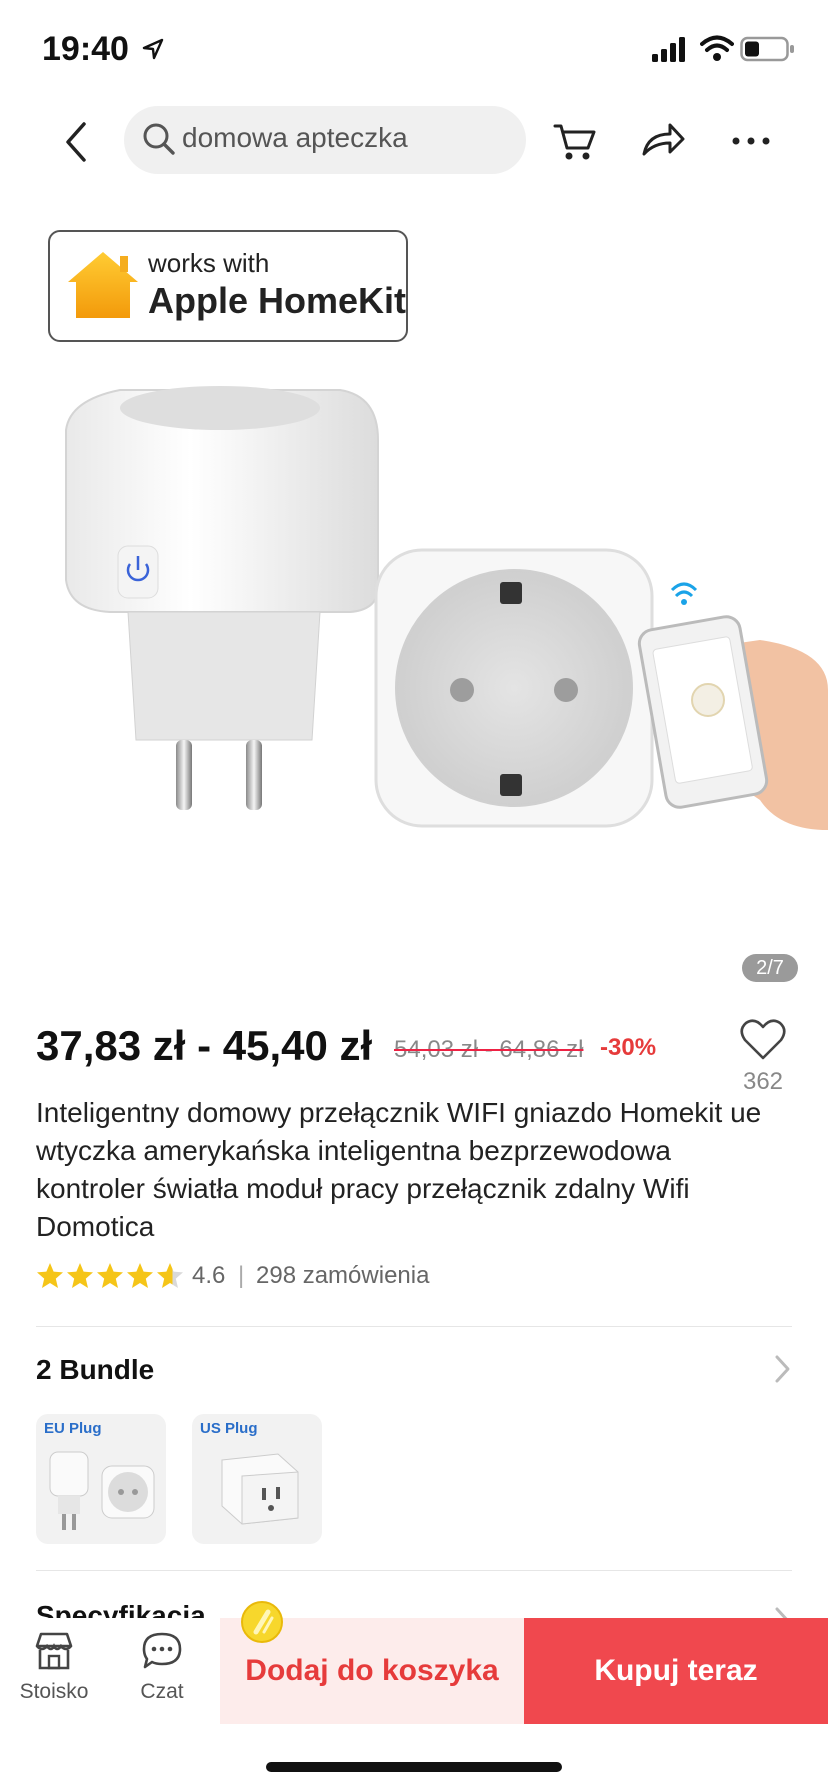  Describe the element at coordinates (489, 1049) in the screenshot. I see `original-price: 54,03 zł - 64,86 zł` at that location.